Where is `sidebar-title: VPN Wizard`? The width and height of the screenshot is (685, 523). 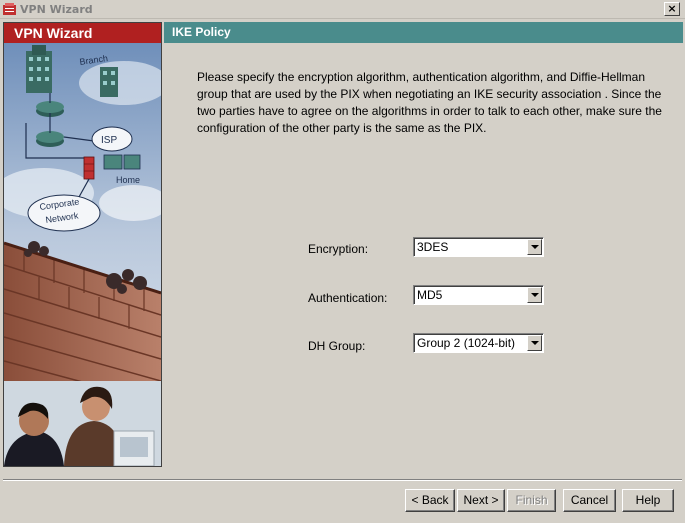
sidebar-title: VPN Wizard is located at coordinates (53, 33).